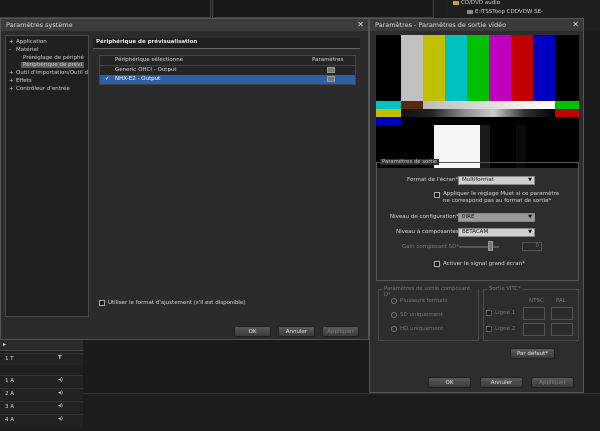 Image resolution: width=600 pixels, height=431 pixels. I want to click on wide-signal-label: Activer le signal grand écran*, so click(484, 264).